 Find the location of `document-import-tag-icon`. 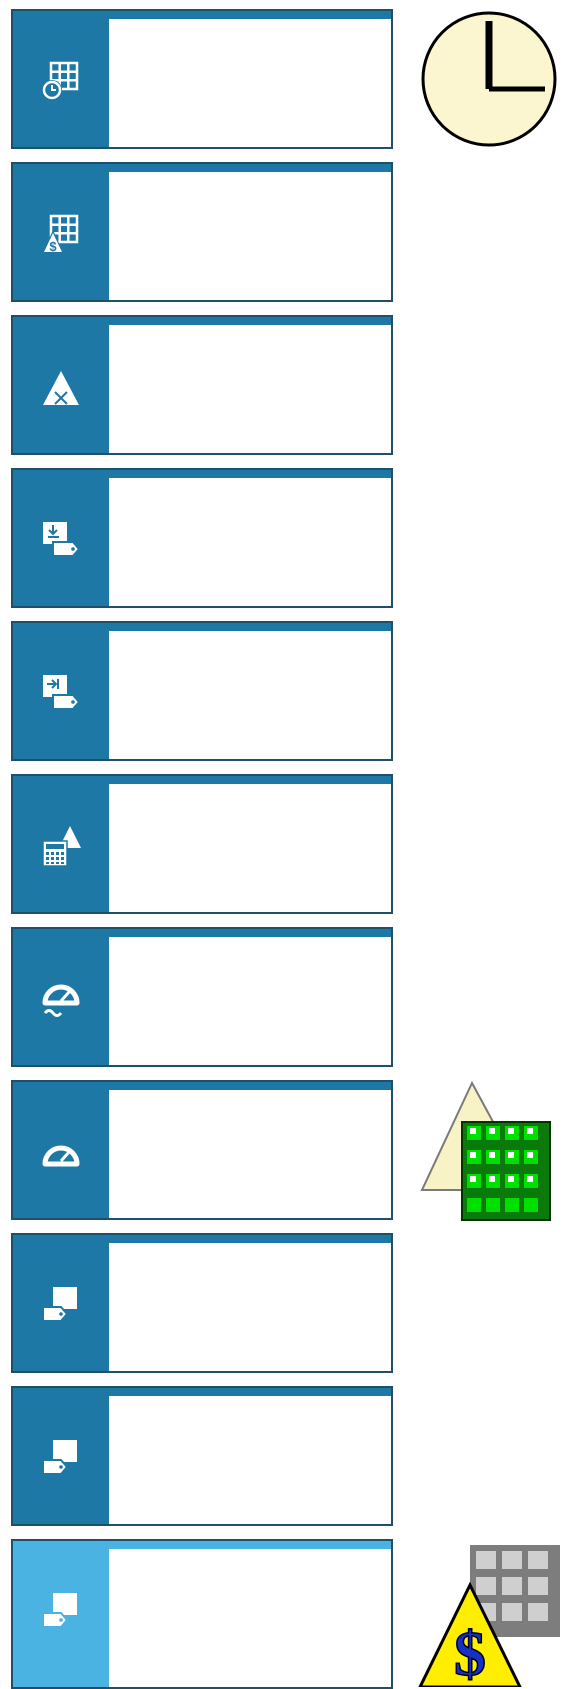

document-import-tag-icon is located at coordinates (62, 539).